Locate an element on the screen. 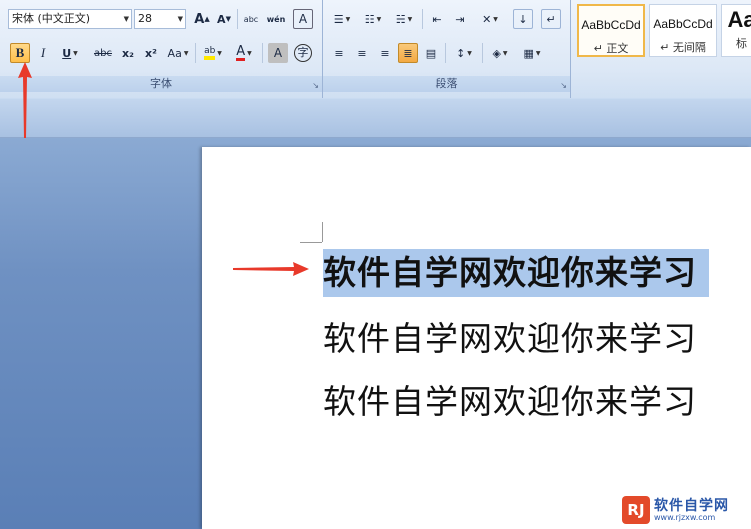 This screenshot has width=751, height=529. underline-button: U ▼ is located at coordinates (70, 53).